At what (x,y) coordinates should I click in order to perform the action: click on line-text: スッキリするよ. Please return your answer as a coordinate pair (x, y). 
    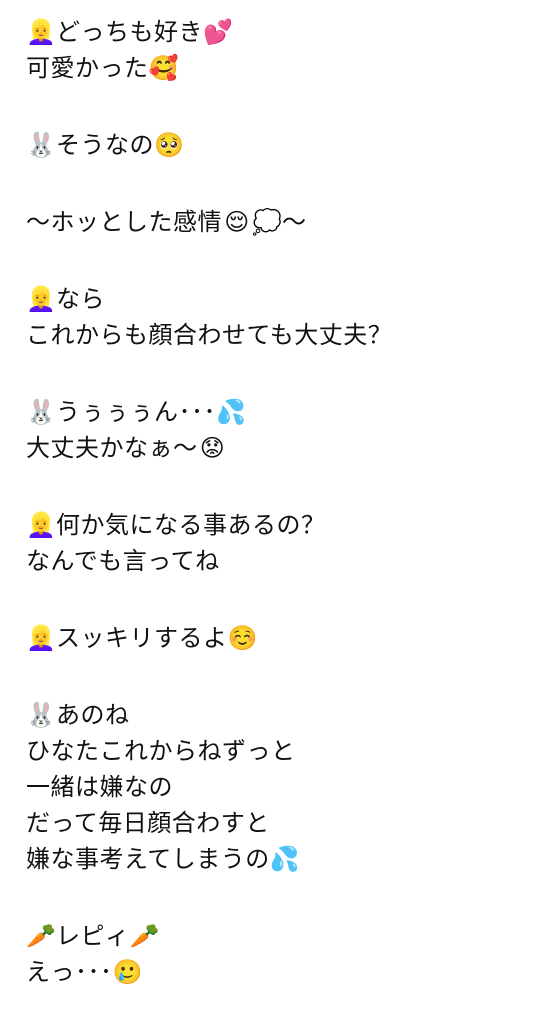
    Looking at the image, I should click on (142, 638).